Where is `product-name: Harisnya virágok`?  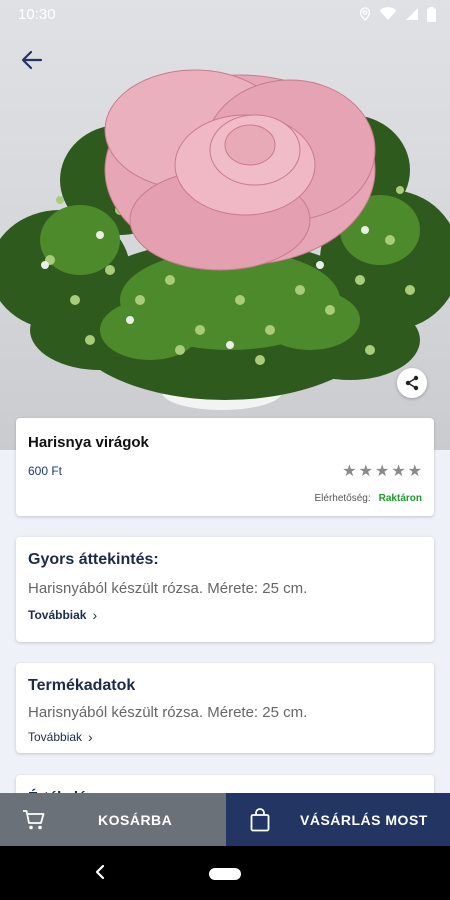 product-name: Harisnya virágok is located at coordinates (88, 442).